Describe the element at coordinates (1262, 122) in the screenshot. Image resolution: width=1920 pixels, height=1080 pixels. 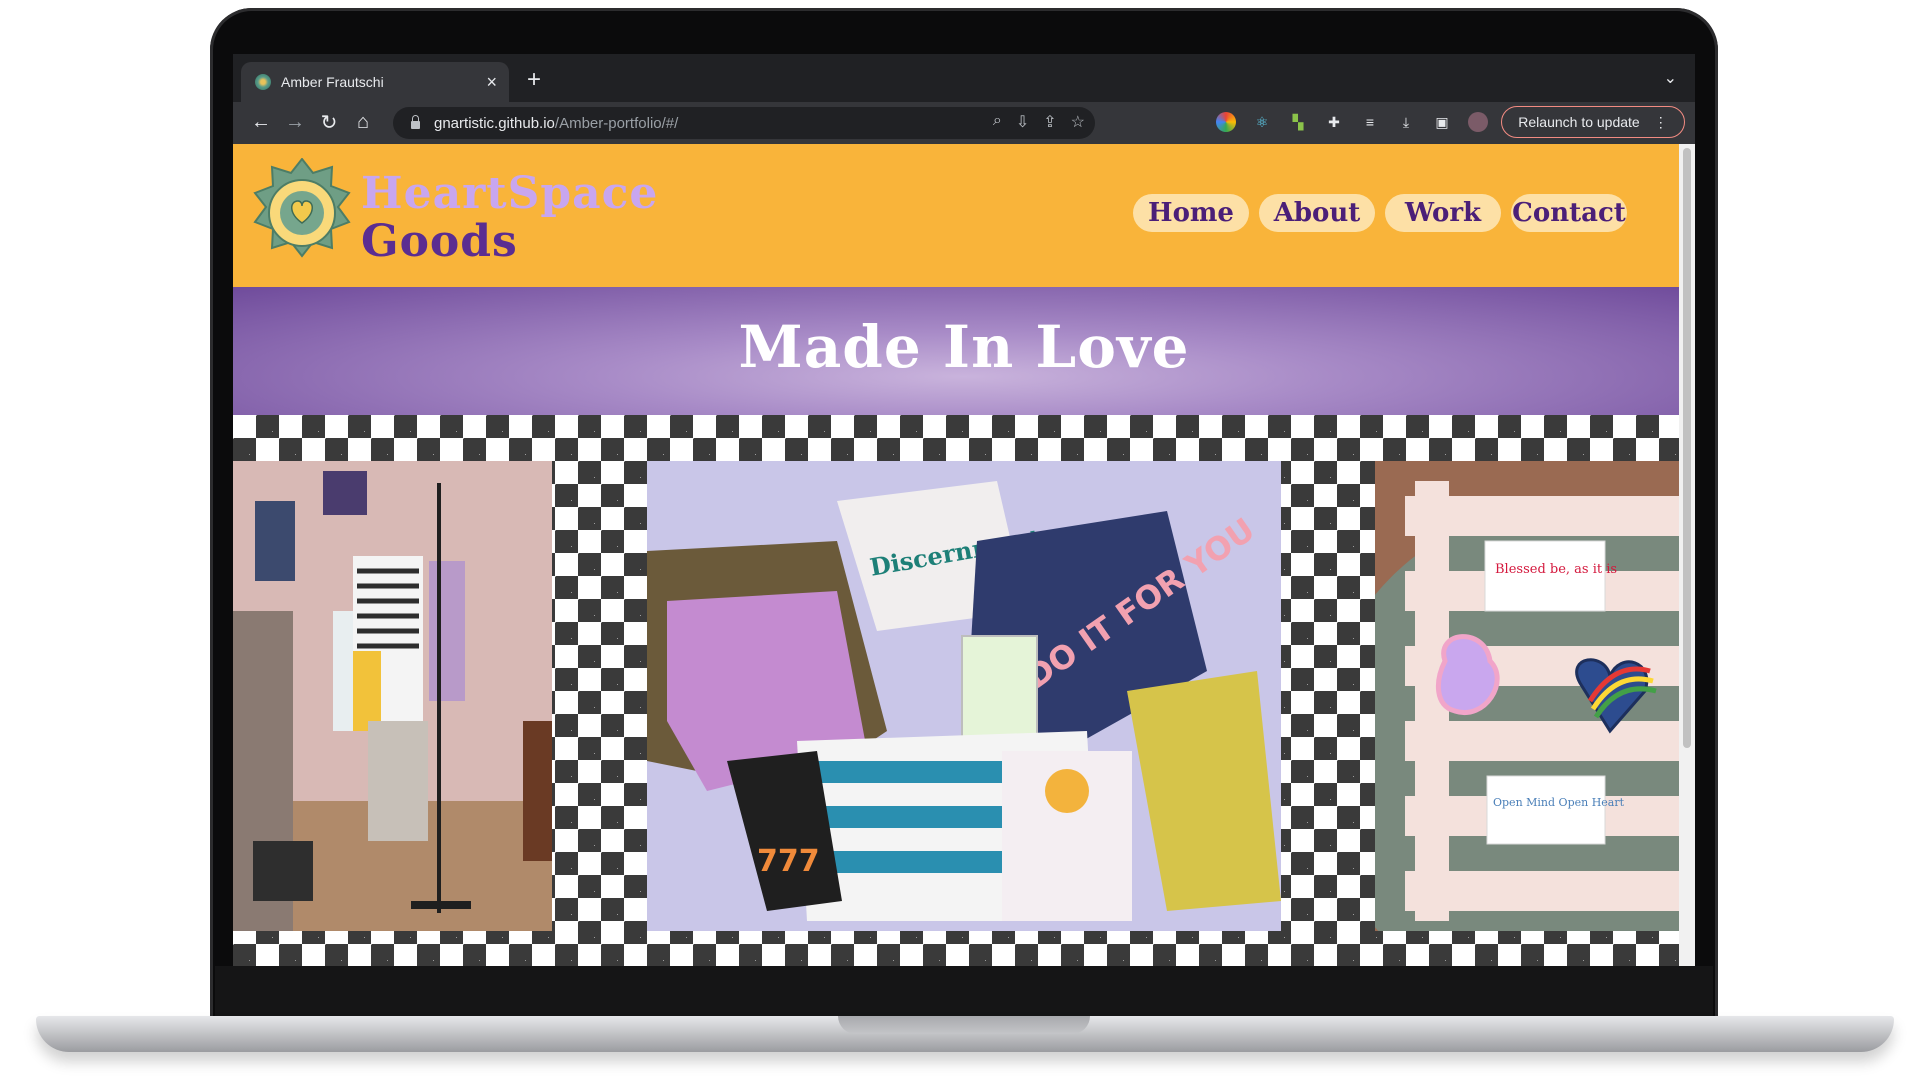
I see `react-devtools-icon: ⚛` at that location.